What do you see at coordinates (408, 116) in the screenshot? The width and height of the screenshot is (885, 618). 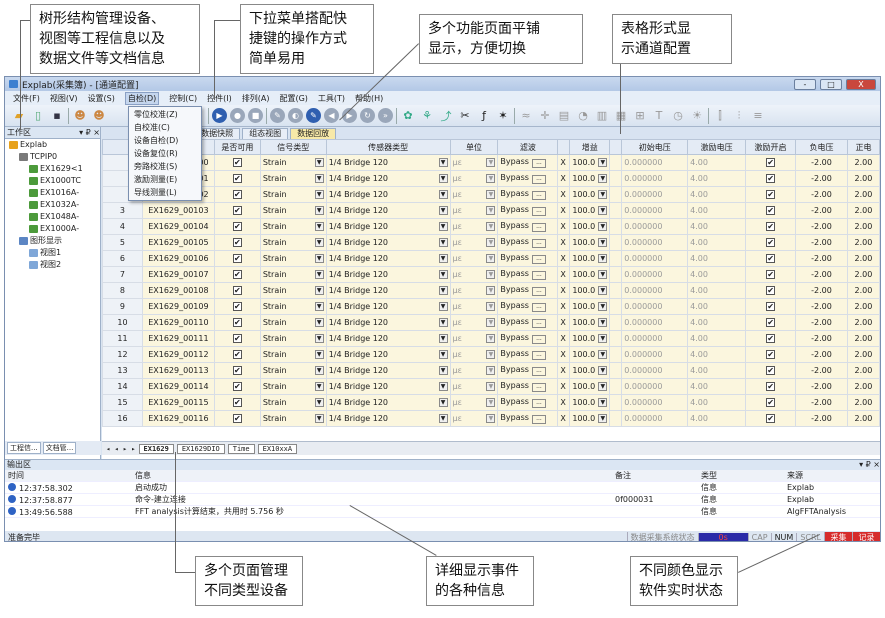 I see `settings-icon: ✿` at bounding box center [408, 116].